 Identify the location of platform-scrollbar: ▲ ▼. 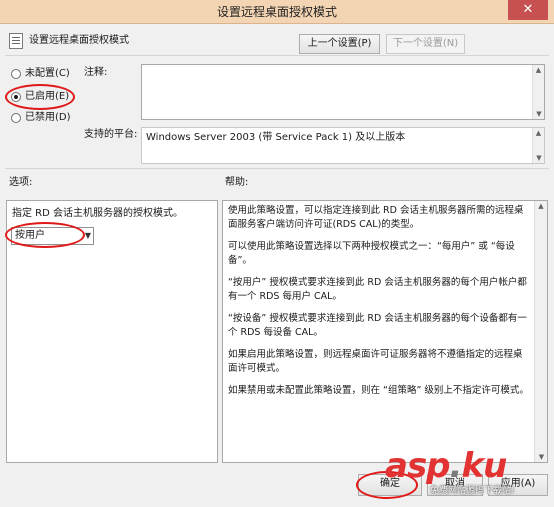
(538, 145).